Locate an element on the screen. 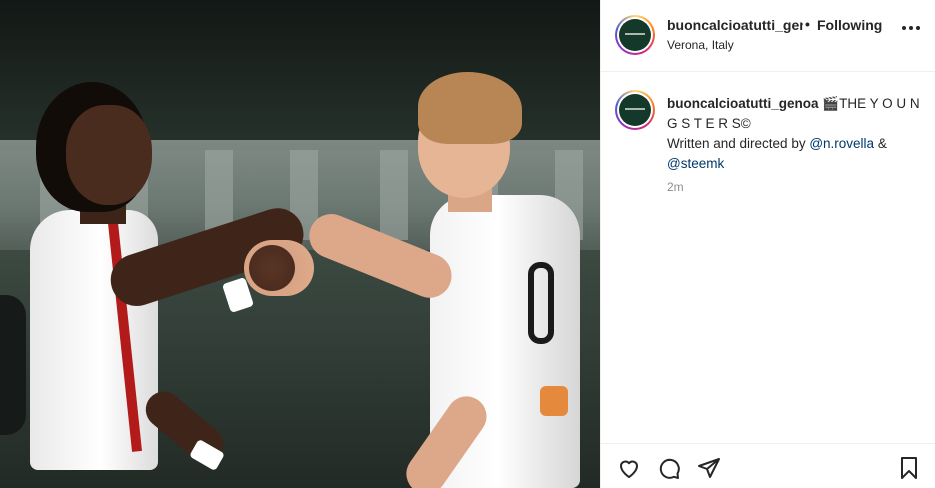 The height and width of the screenshot is (488, 935). caption-username-link: buoncalcioatutti_genoa is located at coordinates (743, 103).